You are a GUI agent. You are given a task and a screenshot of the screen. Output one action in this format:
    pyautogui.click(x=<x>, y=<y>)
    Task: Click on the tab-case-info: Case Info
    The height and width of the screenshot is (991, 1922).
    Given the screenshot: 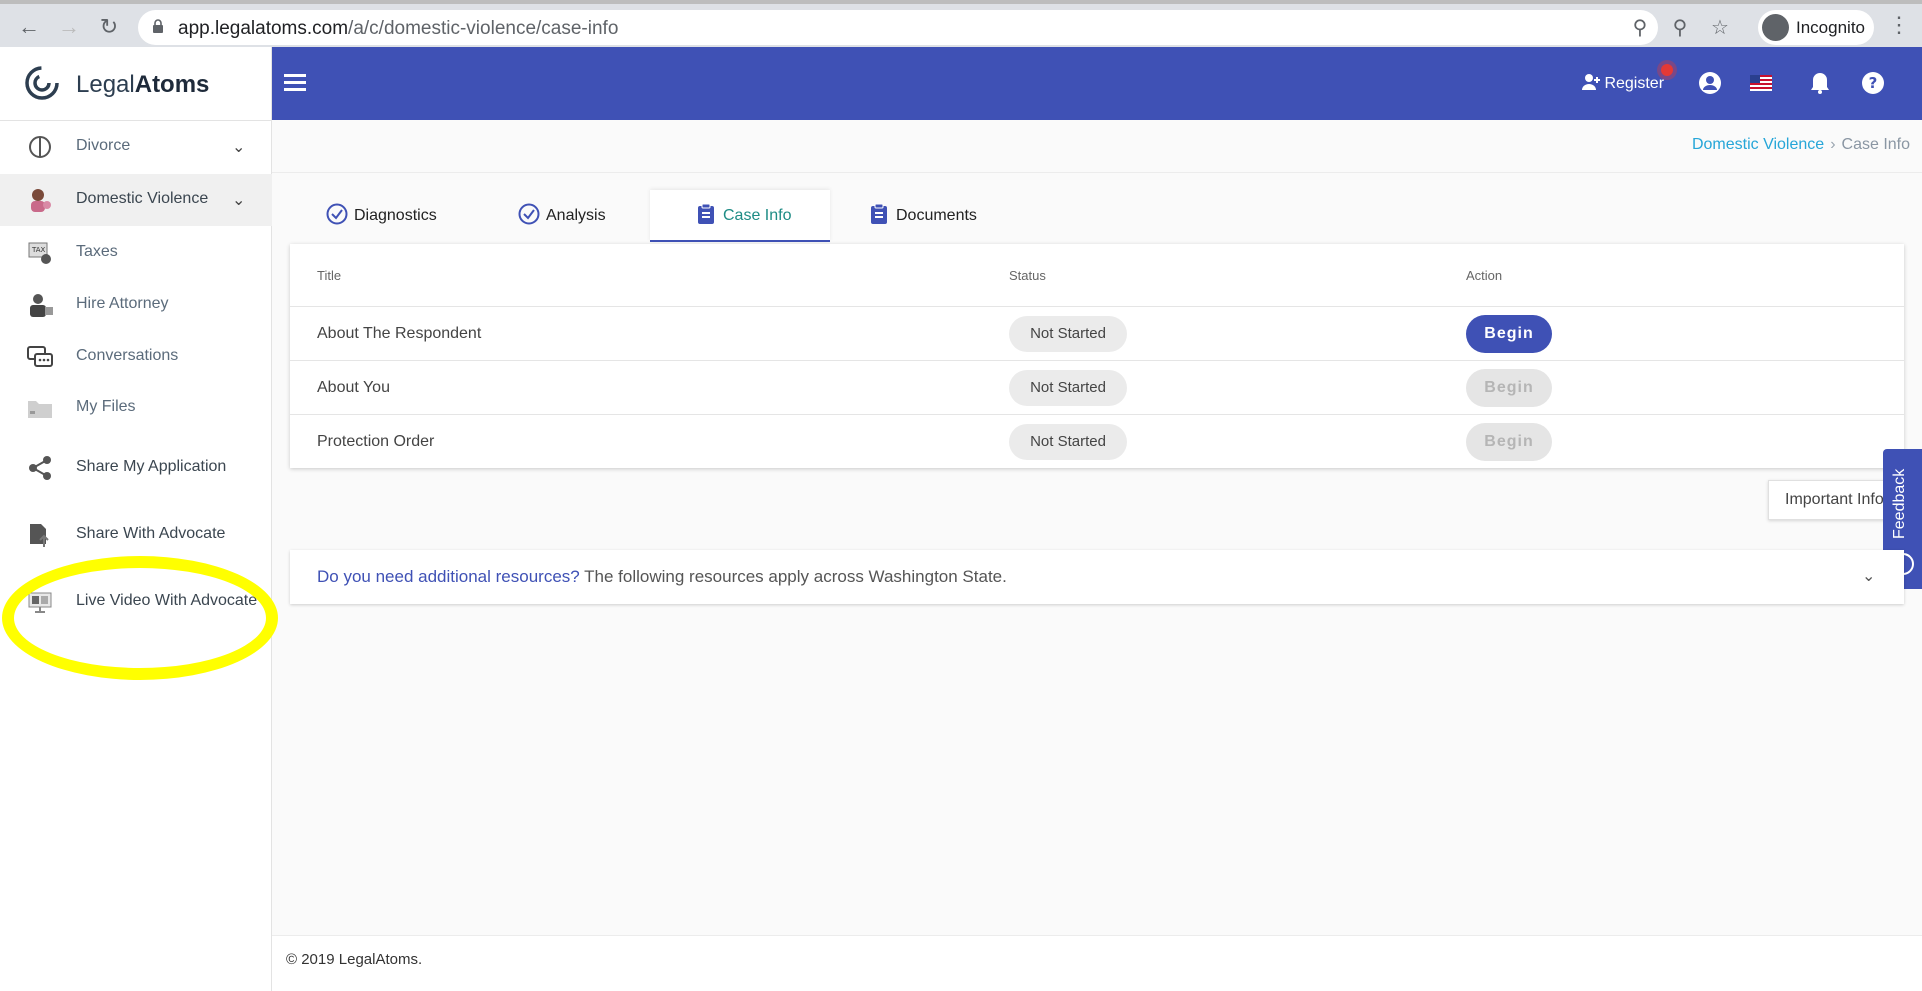 What is the action you would take?
    pyautogui.click(x=740, y=216)
    